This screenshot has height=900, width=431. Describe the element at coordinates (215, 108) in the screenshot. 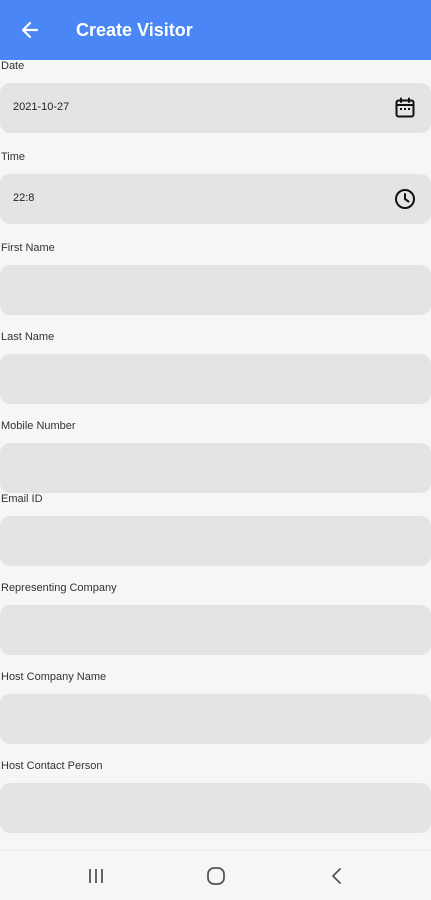

I see `date-field: 2021-10-27` at that location.